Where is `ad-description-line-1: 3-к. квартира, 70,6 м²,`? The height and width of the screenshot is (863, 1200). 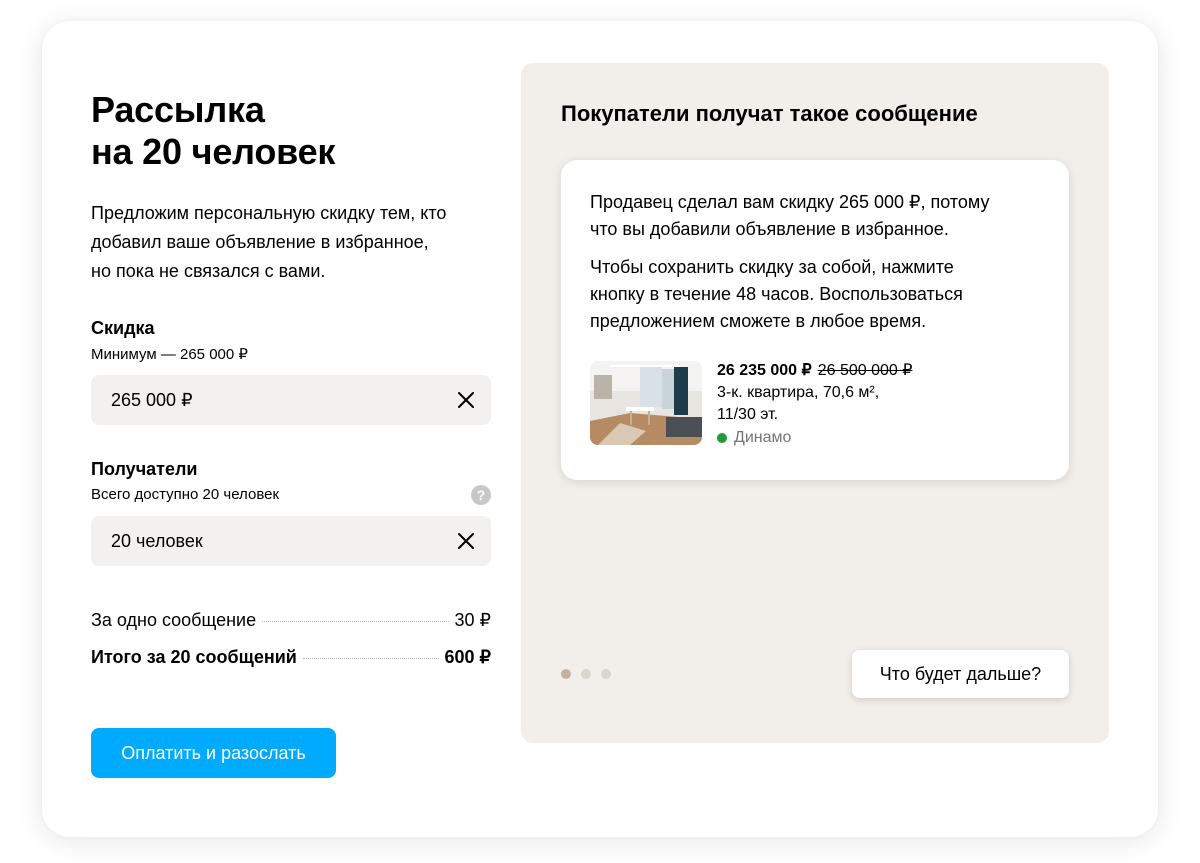
ad-description-line-1: 3-к. квартира, 70,6 м², is located at coordinates (798, 392).